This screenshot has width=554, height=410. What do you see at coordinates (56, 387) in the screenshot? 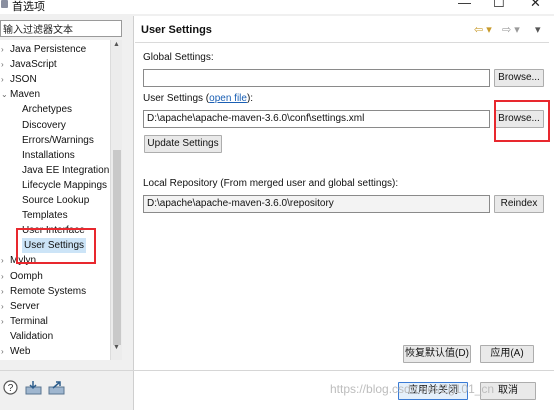
I see `export-icon` at bounding box center [56, 387].